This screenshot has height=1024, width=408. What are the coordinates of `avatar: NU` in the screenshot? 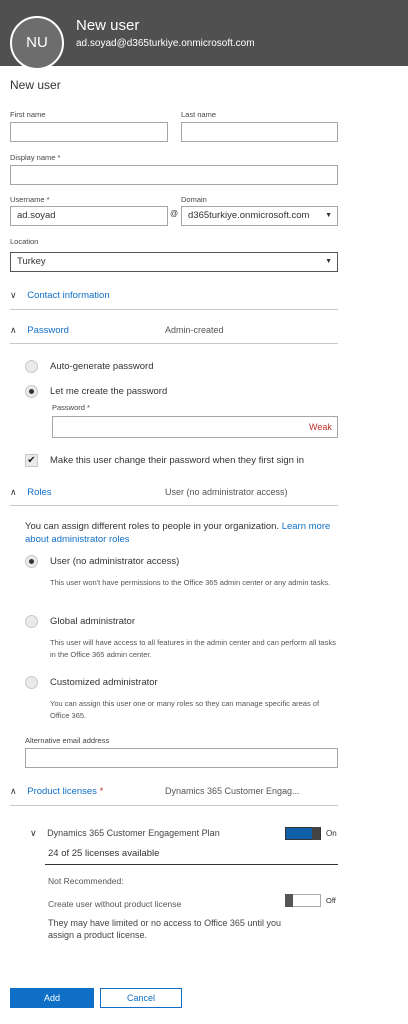 It's located at (37, 43).